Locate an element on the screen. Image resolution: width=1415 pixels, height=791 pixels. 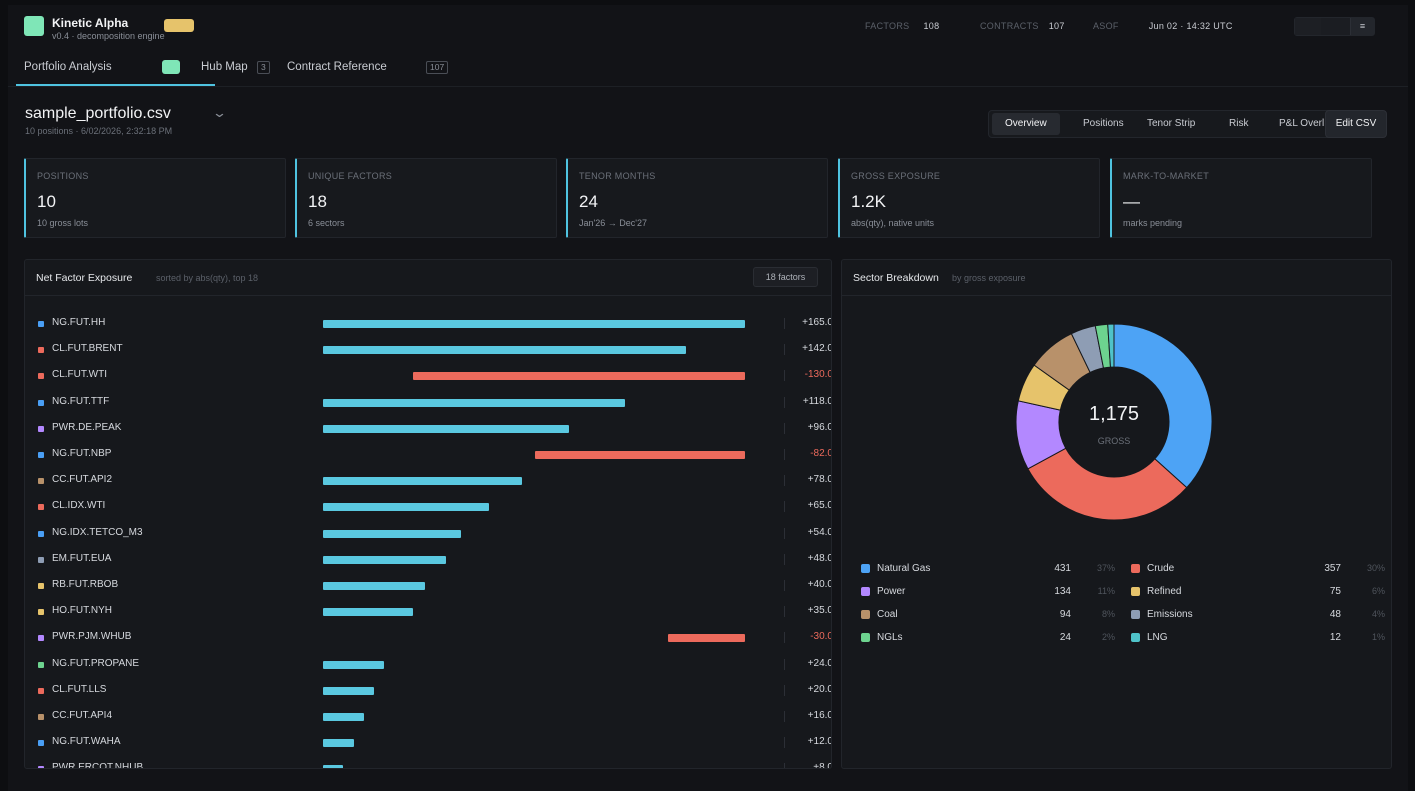
legend-percent: 6% is located at coordinates (1378, 591).